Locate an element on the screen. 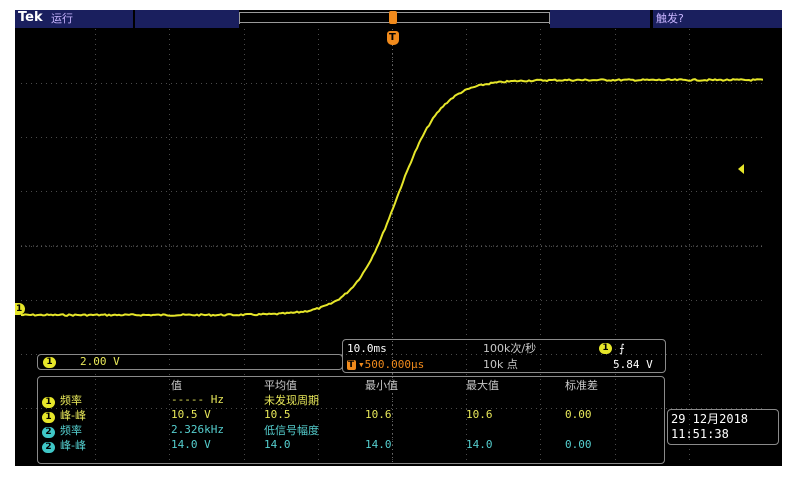 The width and height of the screenshot is (792, 479). measurements-header-value: 值 is located at coordinates (176, 385).